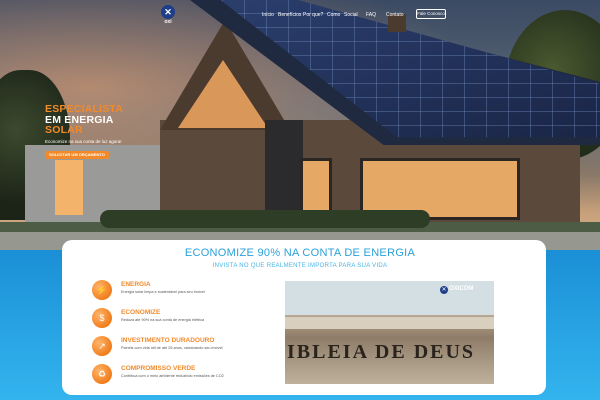 This screenshot has height=400, width=600. Describe the element at coordinates (300, 253) in the screenshot. I see `section-title: ECONOMIZE 90% NA CONTA DE ENERGIA` at that location.